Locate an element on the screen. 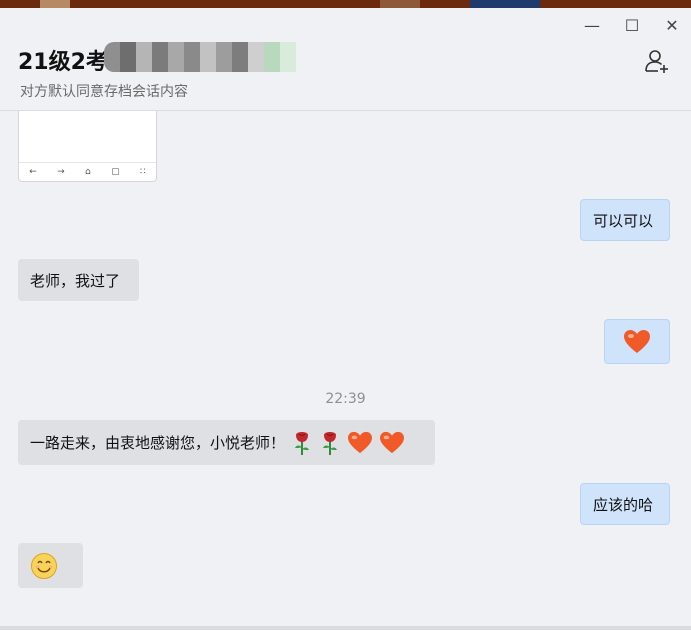 This screenshot has width=691, height=630. smile-emoji-icon is located at coordinates (44, 565).